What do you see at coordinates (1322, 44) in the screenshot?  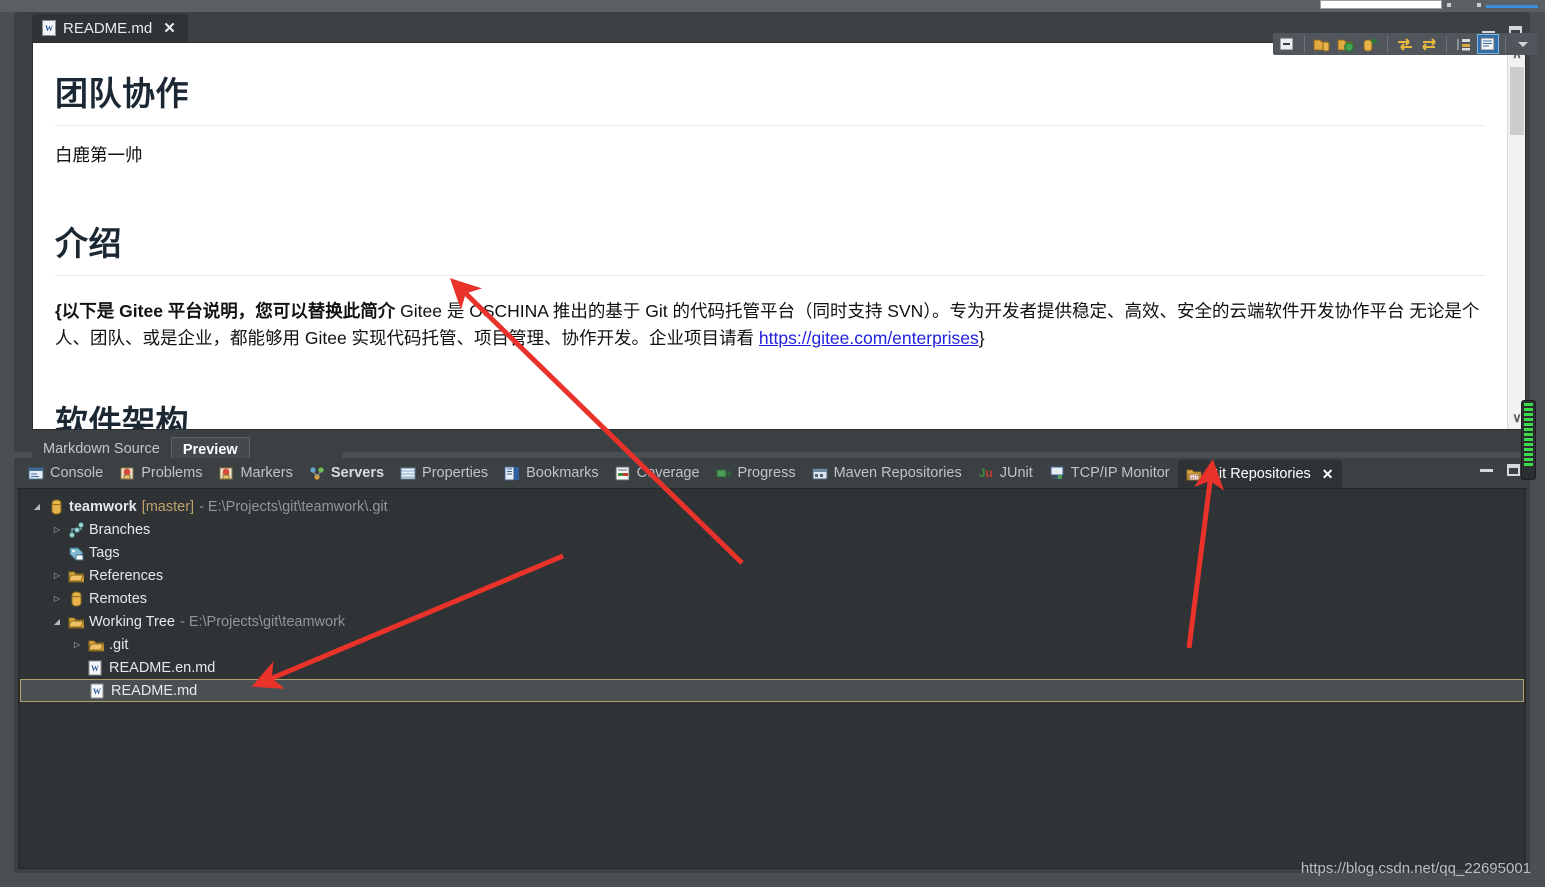 I see `add-existing-repository-icon` at bounding box center [1322, 44].